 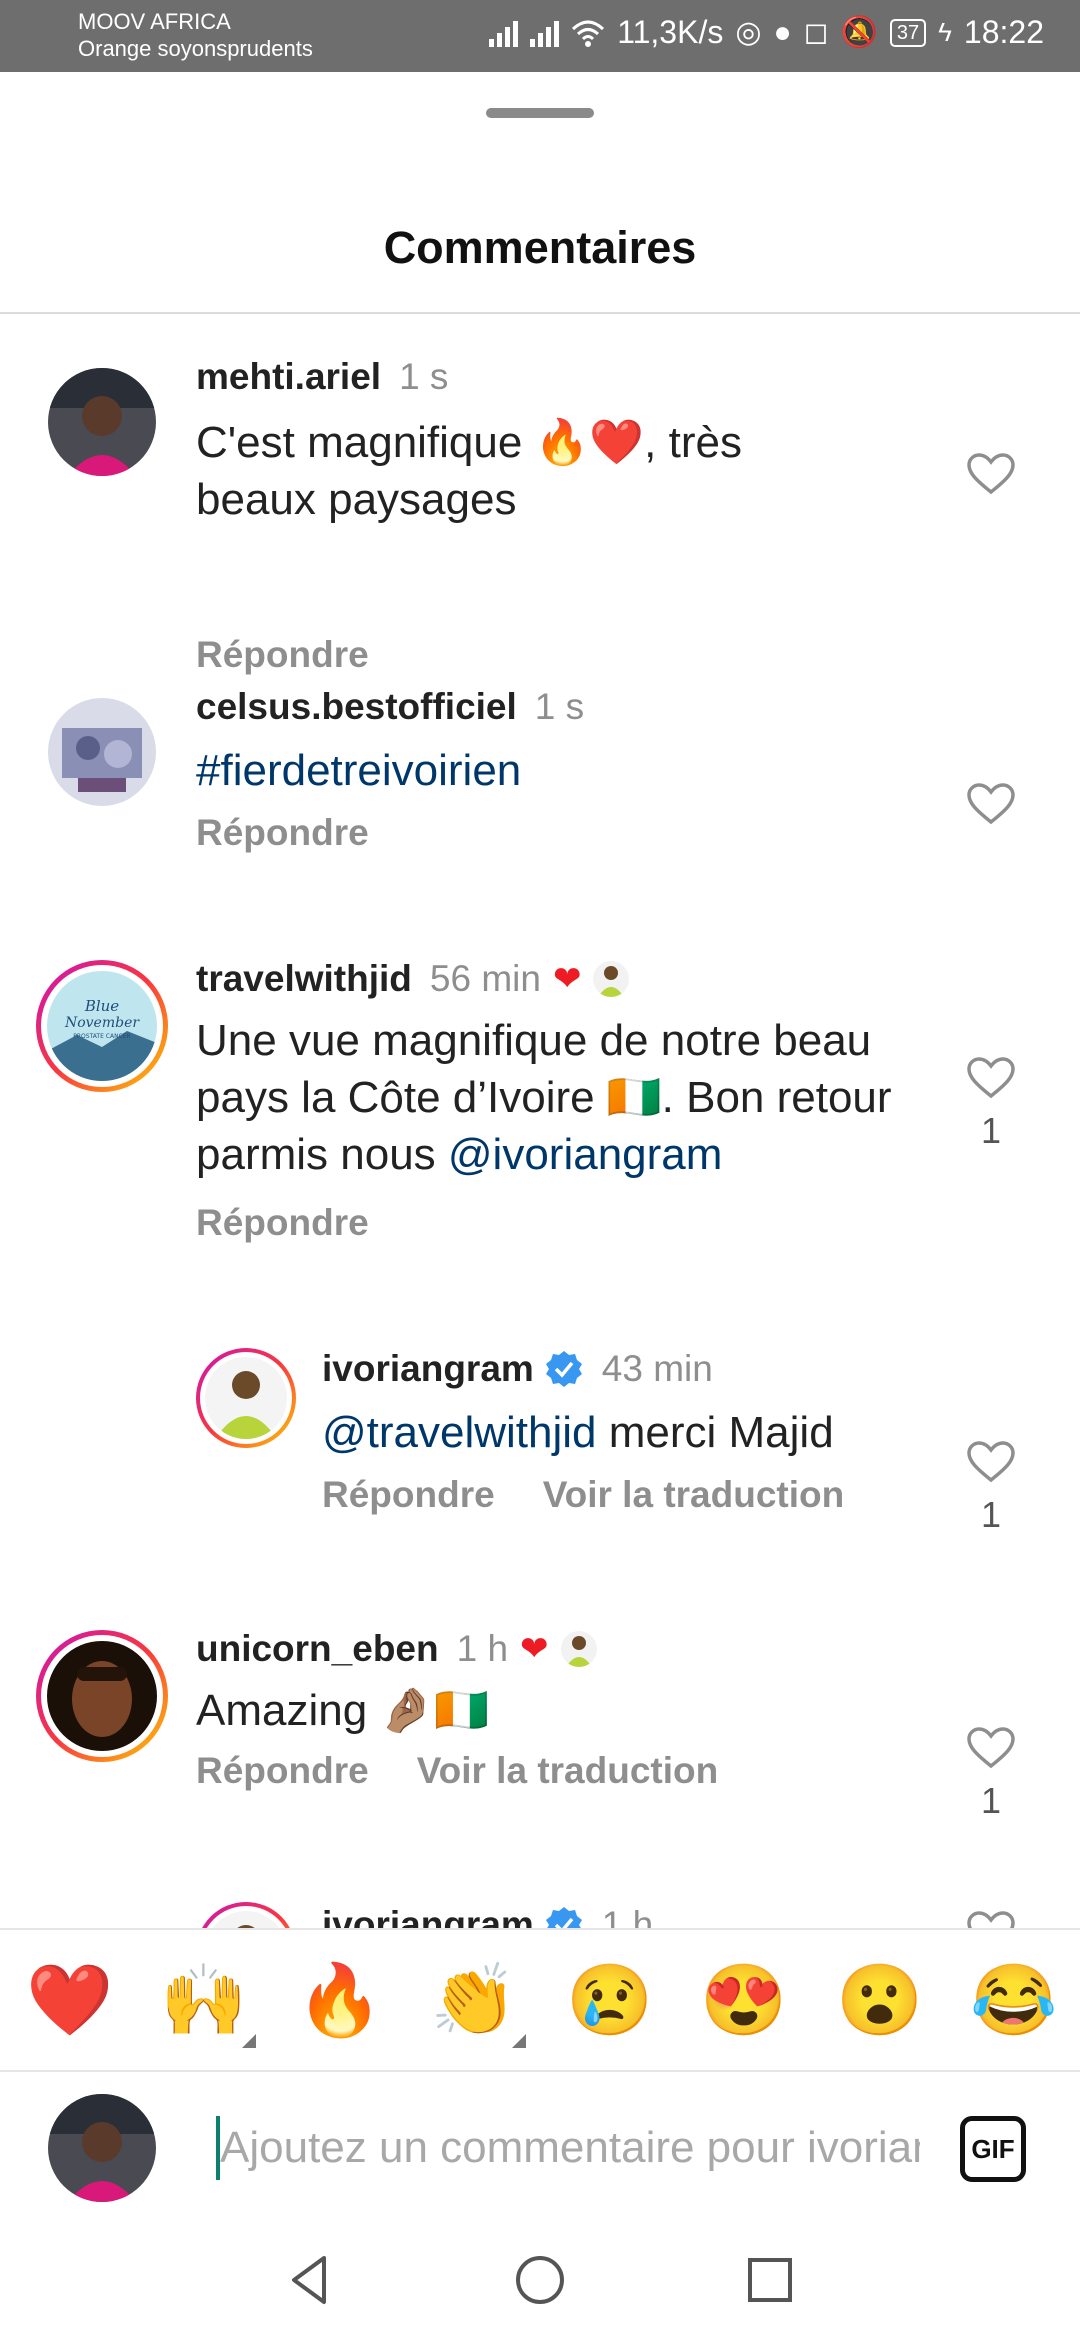 I want to click on signal-icon, so click(x=504, y=33).